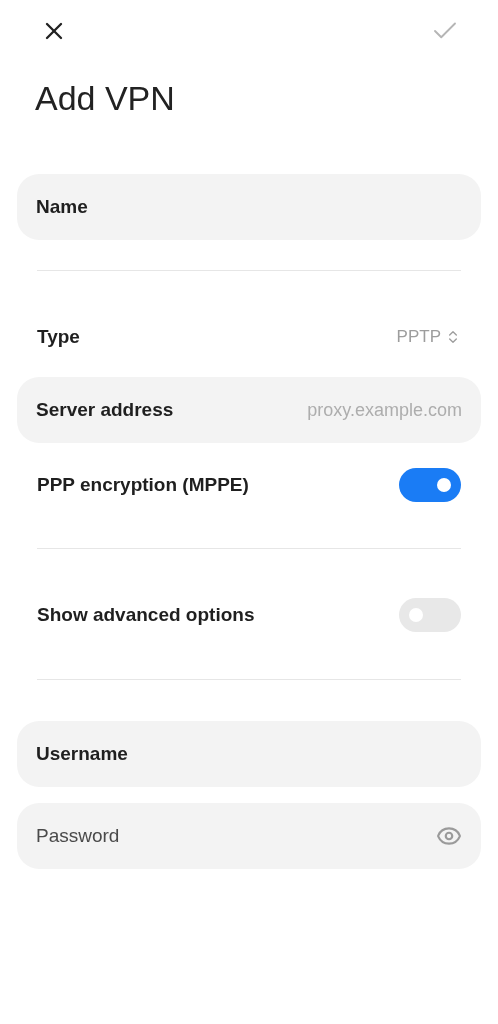  I want to click on advanced-options-label: Show advanced options, so click(146, 615).